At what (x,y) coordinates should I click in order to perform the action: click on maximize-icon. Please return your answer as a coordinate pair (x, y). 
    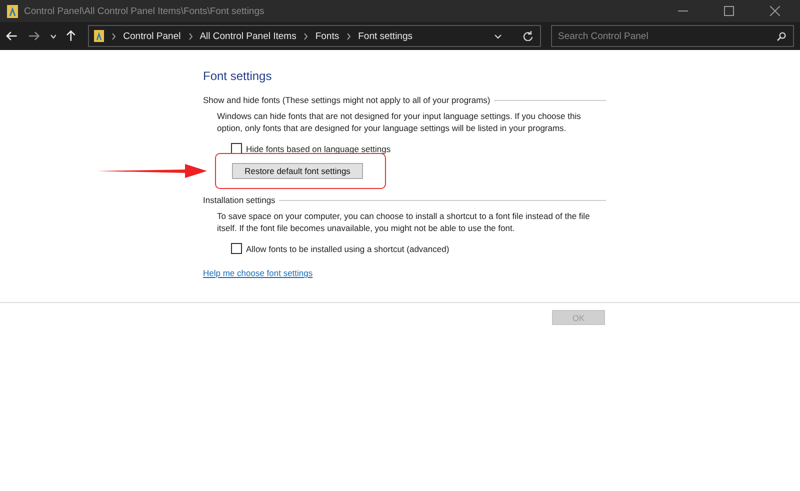
    Looking at the image, I should click on (729, 11).